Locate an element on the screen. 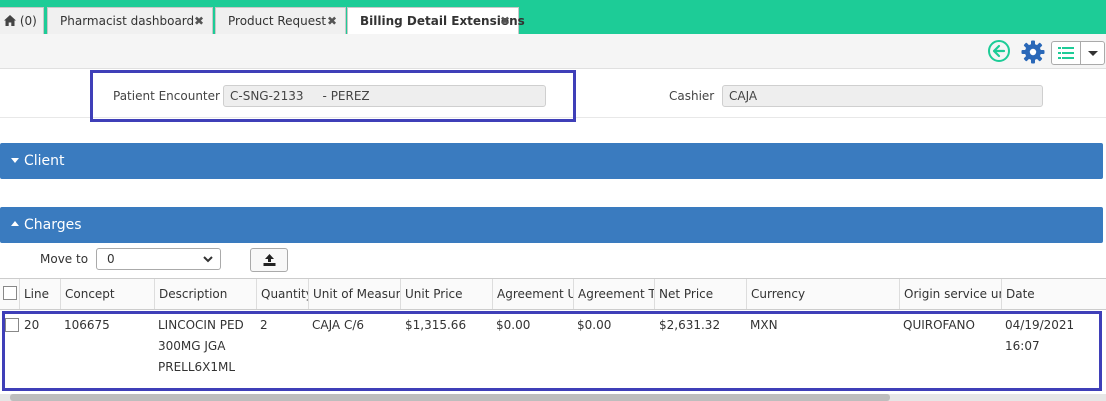  tab-pharmacist-dashboard: Pharmacist dashboard ✖ is located at coordinates (130, 20).